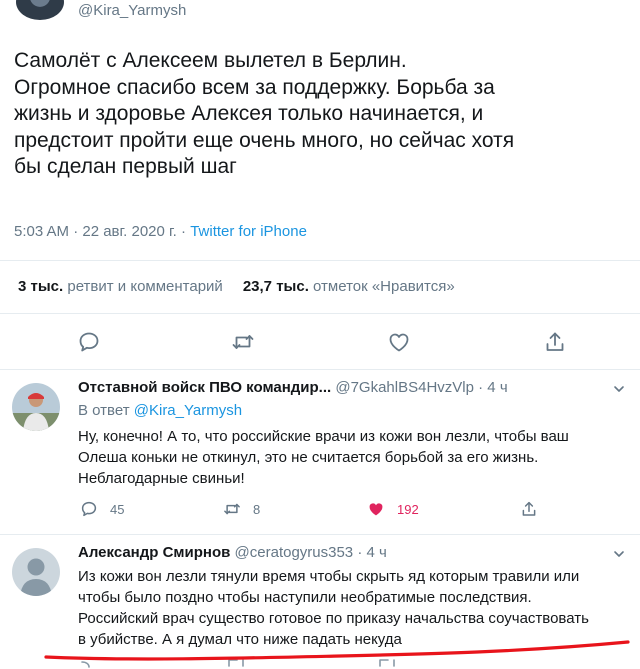 The width and height of the screenshot is (640, 669). I want to click on likes-count: 23,7 тыс., so click(275, 286).